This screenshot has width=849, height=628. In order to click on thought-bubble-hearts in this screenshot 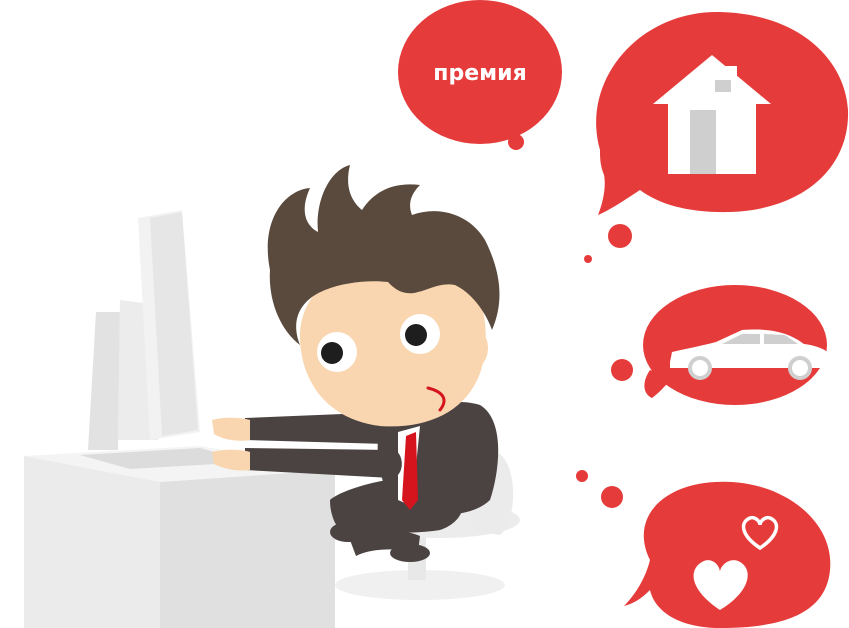, I will do `click(727, 554)`.